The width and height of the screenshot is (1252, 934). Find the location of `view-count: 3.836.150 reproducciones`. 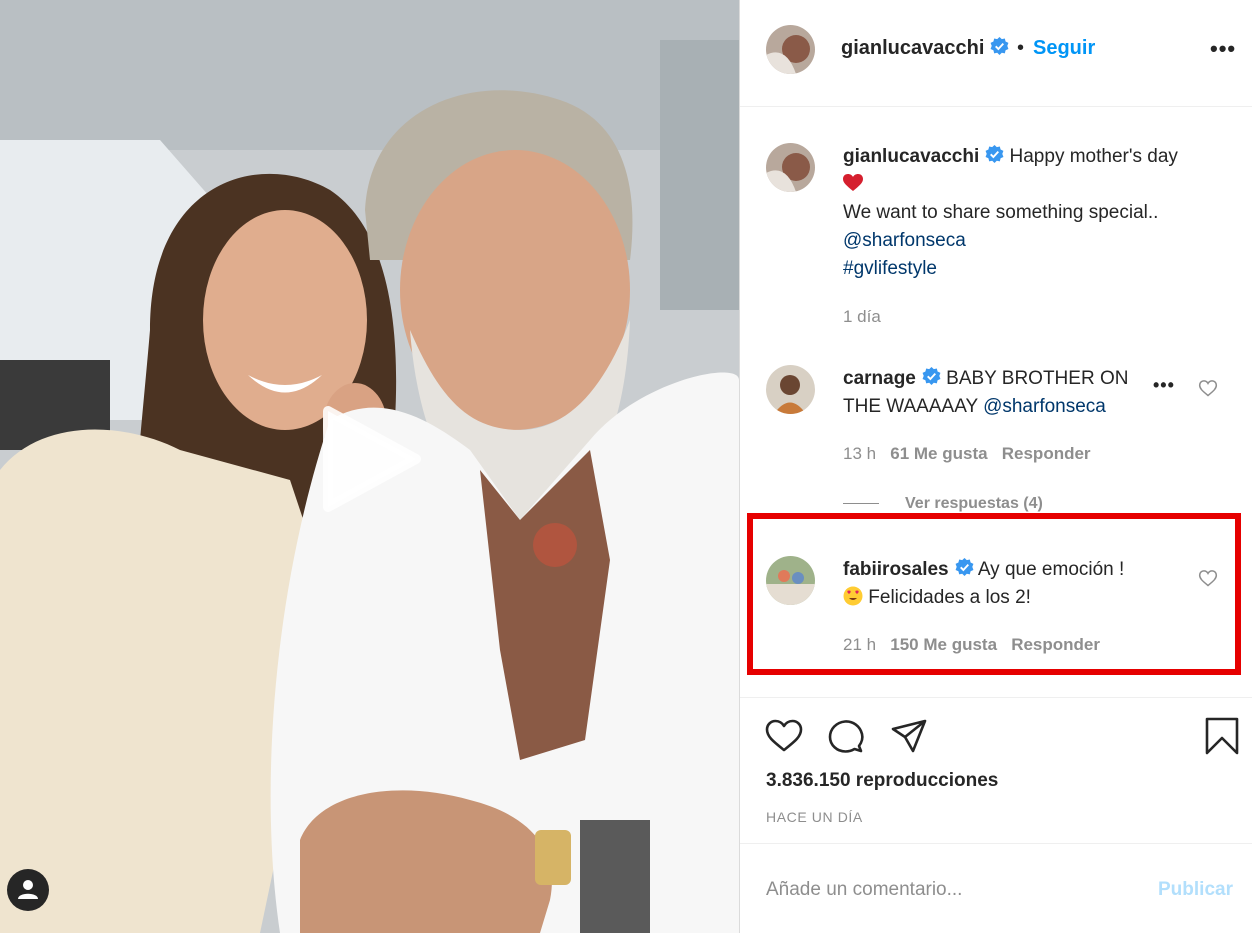

view-count: 3.836.150 reproducciones is located at coordinates (882, 781).